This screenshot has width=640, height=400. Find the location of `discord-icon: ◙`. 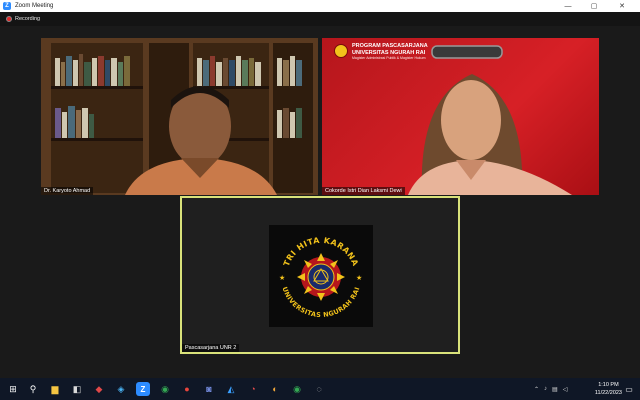

discord-icon: ◙ is located at coordinates (209, 389).